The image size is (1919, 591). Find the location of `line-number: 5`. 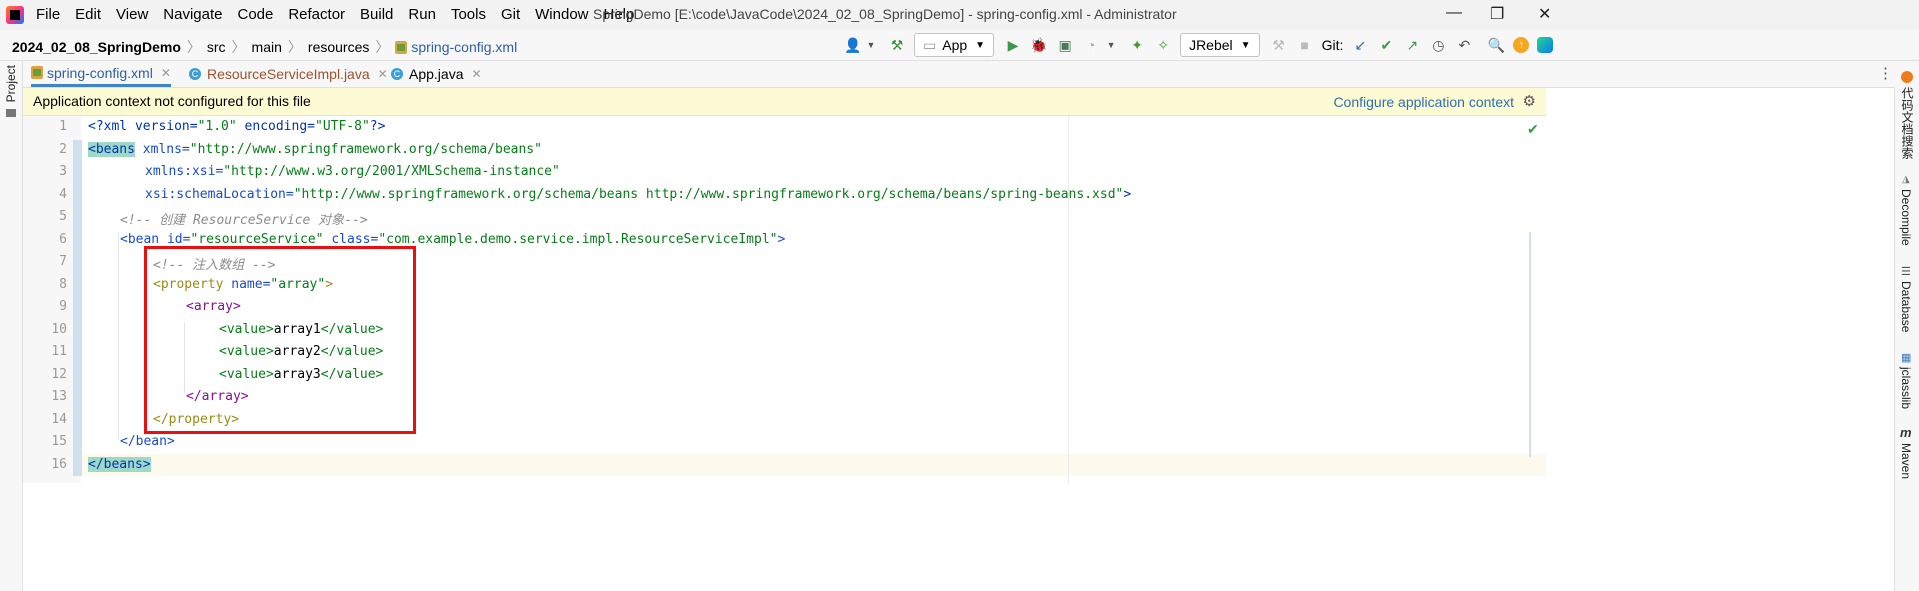

line-number: 5 is located at coordinates (63, 216).